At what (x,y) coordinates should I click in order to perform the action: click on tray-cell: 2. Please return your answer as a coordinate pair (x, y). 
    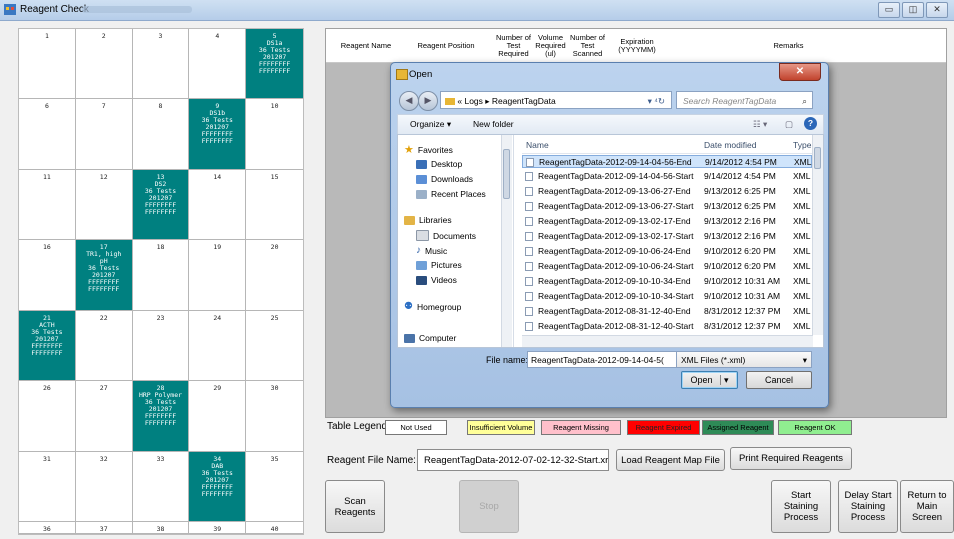
    Looking at the image, I should click on (104, 64).